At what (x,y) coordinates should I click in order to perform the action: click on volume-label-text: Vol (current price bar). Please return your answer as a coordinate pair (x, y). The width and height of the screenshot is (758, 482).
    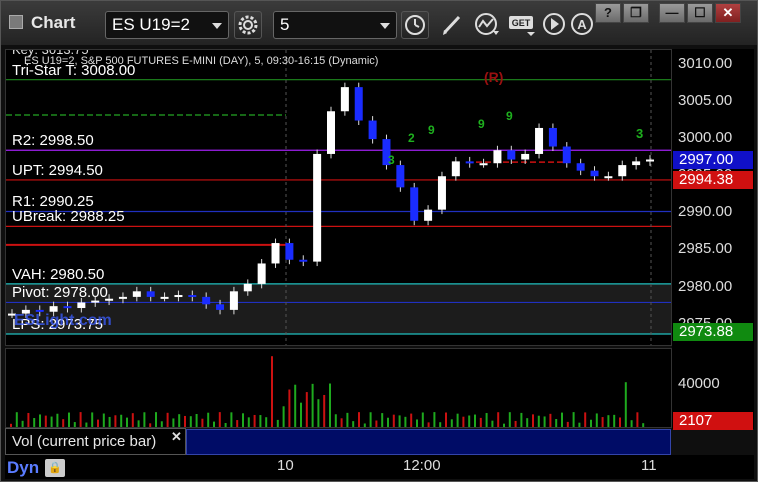
    Looking at the image, I should click on (84, 441).